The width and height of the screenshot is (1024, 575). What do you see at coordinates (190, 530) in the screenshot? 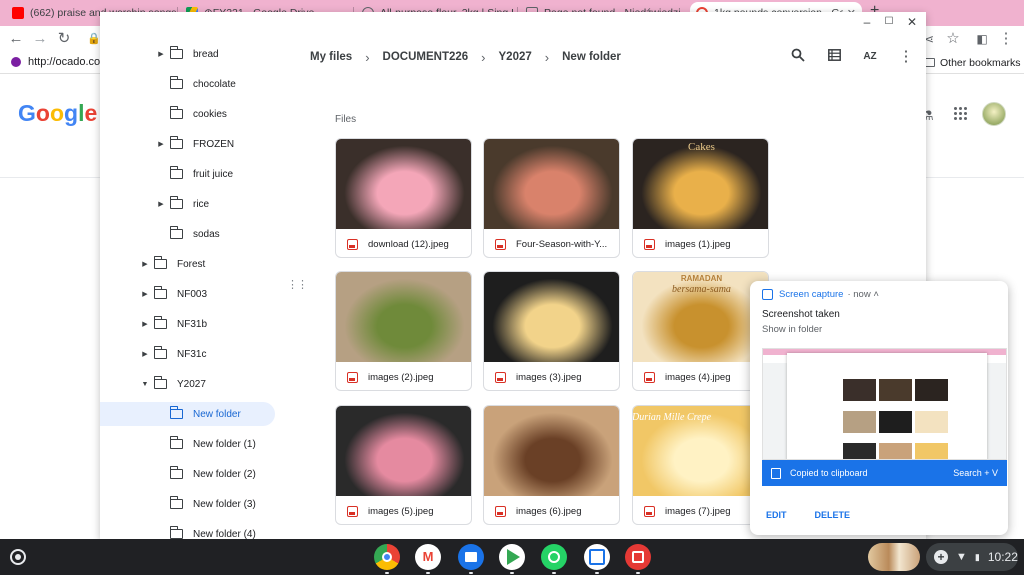
I see `tree-item-new-folder-4: New folder (4)` at bounding box center [190, 530].